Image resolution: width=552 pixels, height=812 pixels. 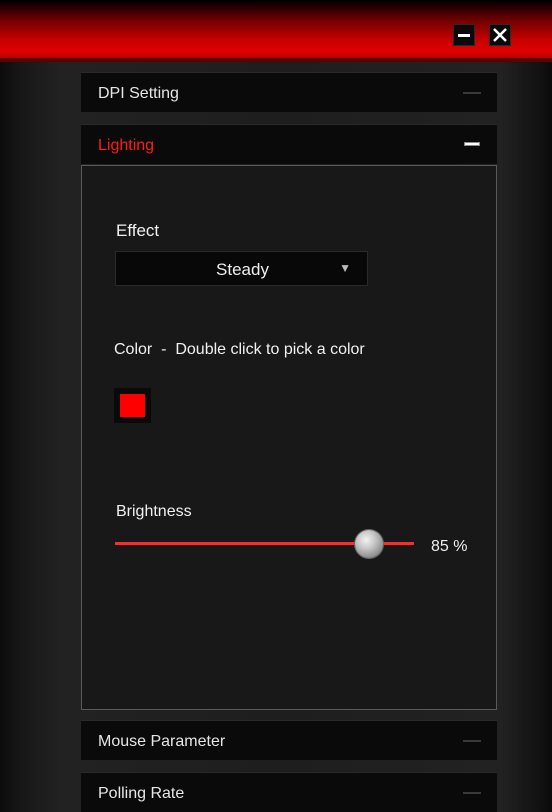 What do you see at coordinates (449, 546) in the screenshot?
I see `brightness-value: 85 %` at bounding box center [449, 546].